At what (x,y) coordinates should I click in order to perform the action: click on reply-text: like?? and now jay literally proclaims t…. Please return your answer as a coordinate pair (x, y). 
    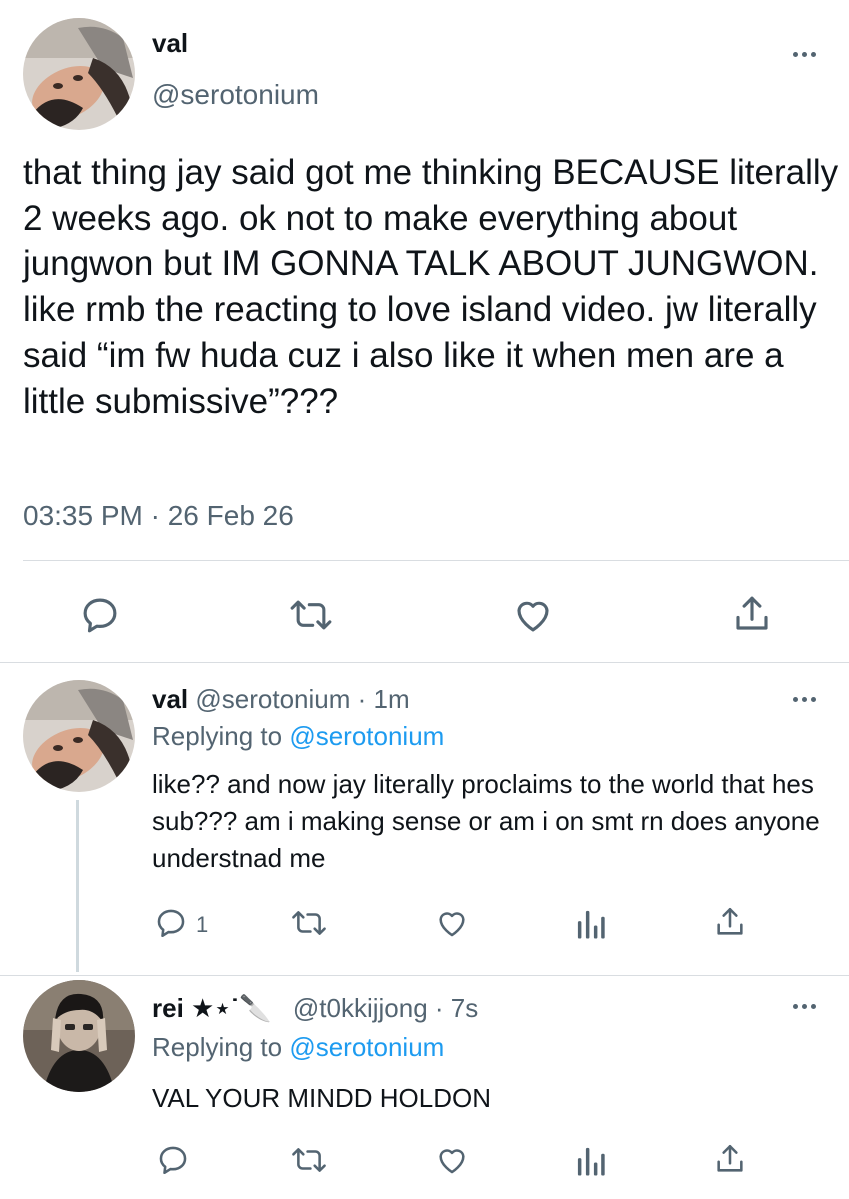
    Looking at the image, I should click on (486, 821).